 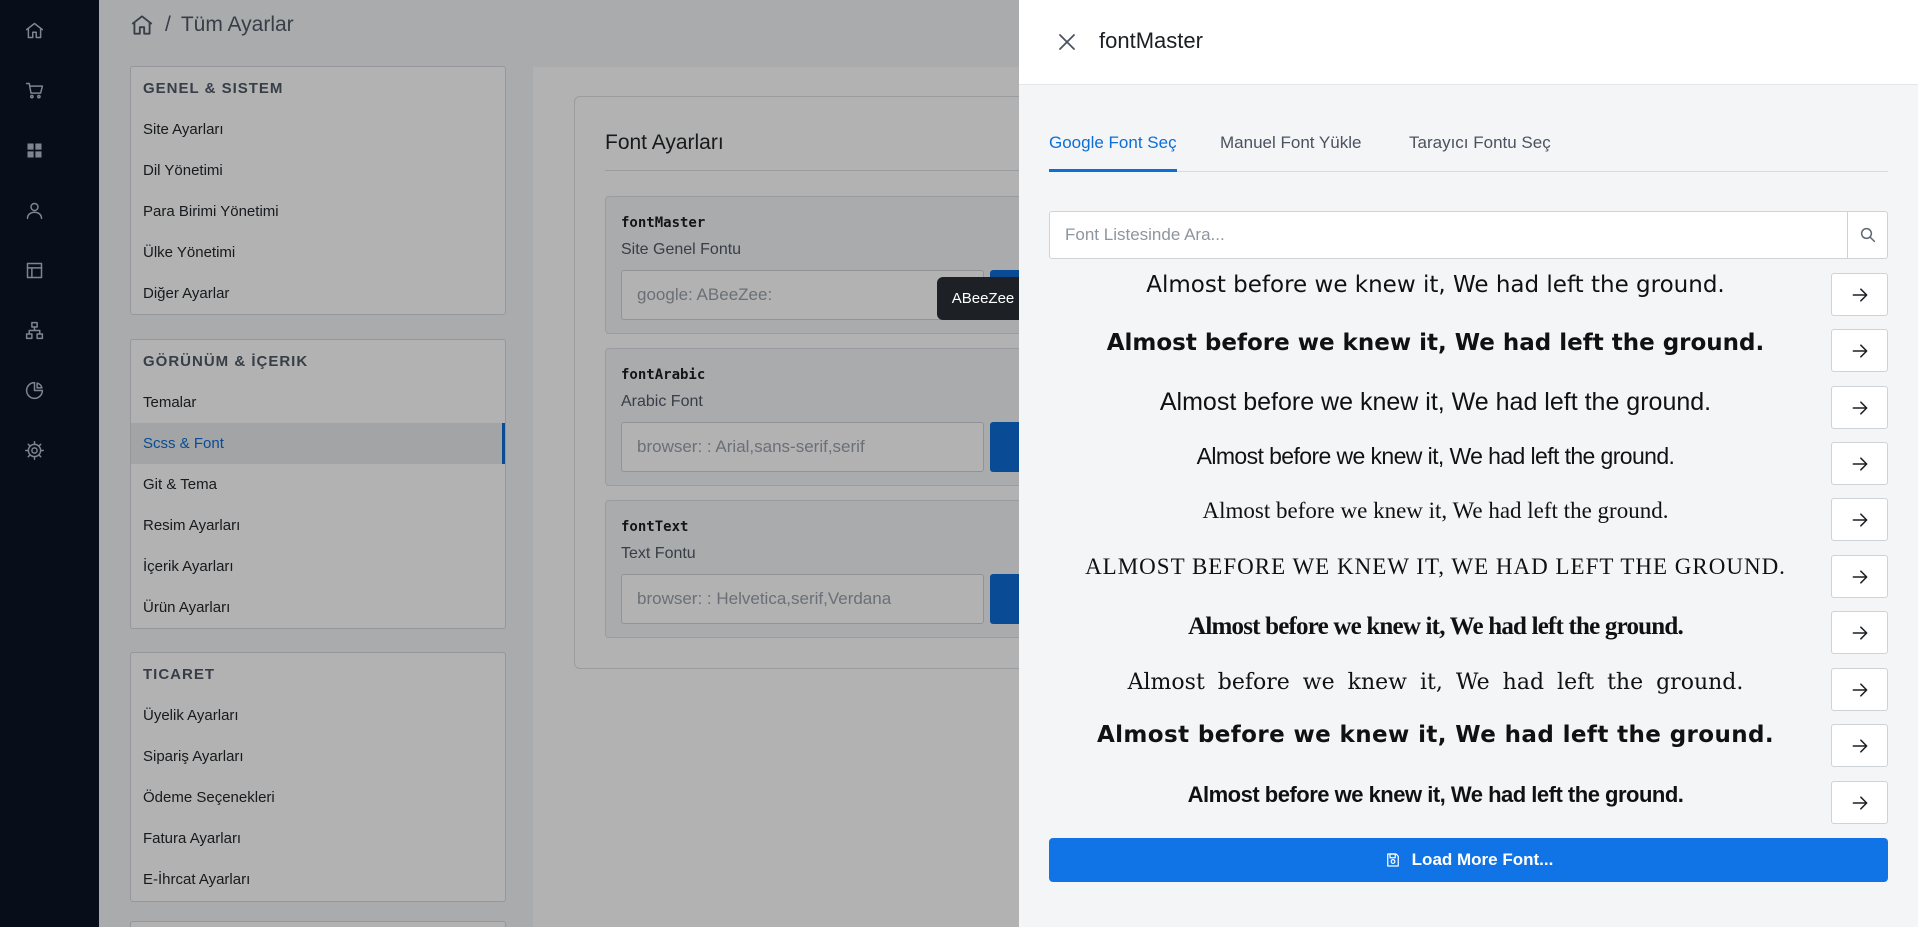 What do you see at coordinates (1290, 152) in the screenshot?
I see `tab-manual-font: Manuel Font Yükle` at bounding box center [1290, 152].